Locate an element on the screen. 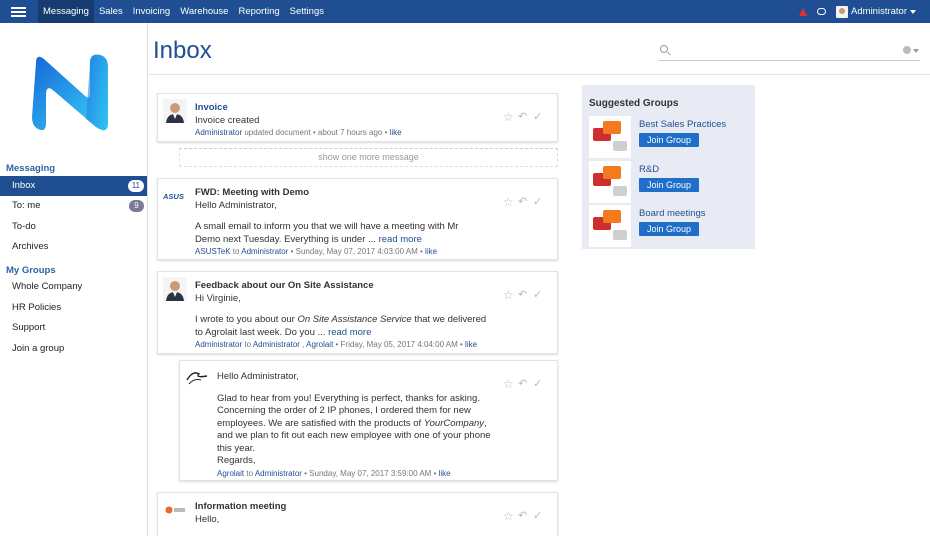 The image size is (930, 536). show-more-message: show one more message is located at coordinates (368, 157).